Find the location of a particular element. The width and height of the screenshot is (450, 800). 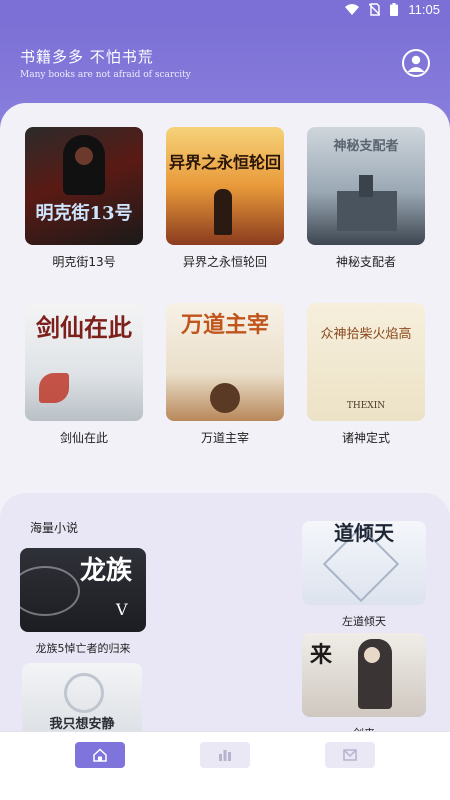

book-title: 明克街13号 is located at coordinates (84, 262).